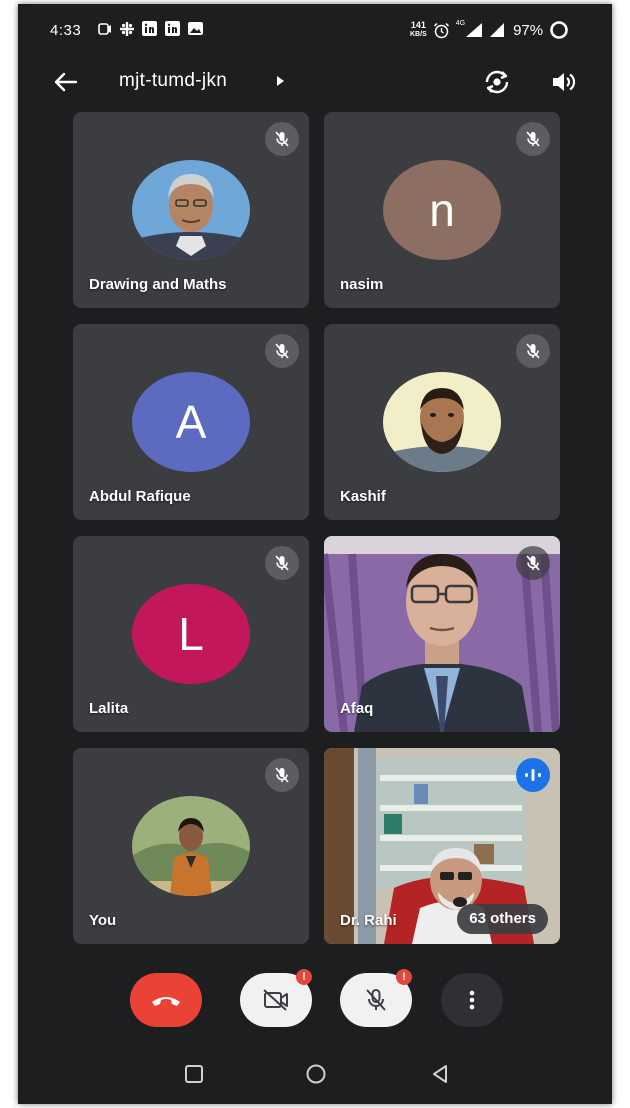  I want to click on grid-app-icon, so click(127, 28).